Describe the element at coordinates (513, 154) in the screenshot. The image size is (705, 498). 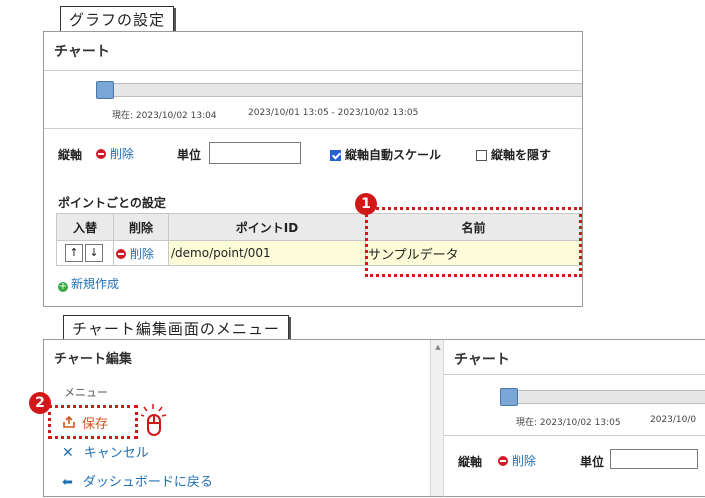
I see `hide-axis-checkbox: 縦軸を隠す` at that location.